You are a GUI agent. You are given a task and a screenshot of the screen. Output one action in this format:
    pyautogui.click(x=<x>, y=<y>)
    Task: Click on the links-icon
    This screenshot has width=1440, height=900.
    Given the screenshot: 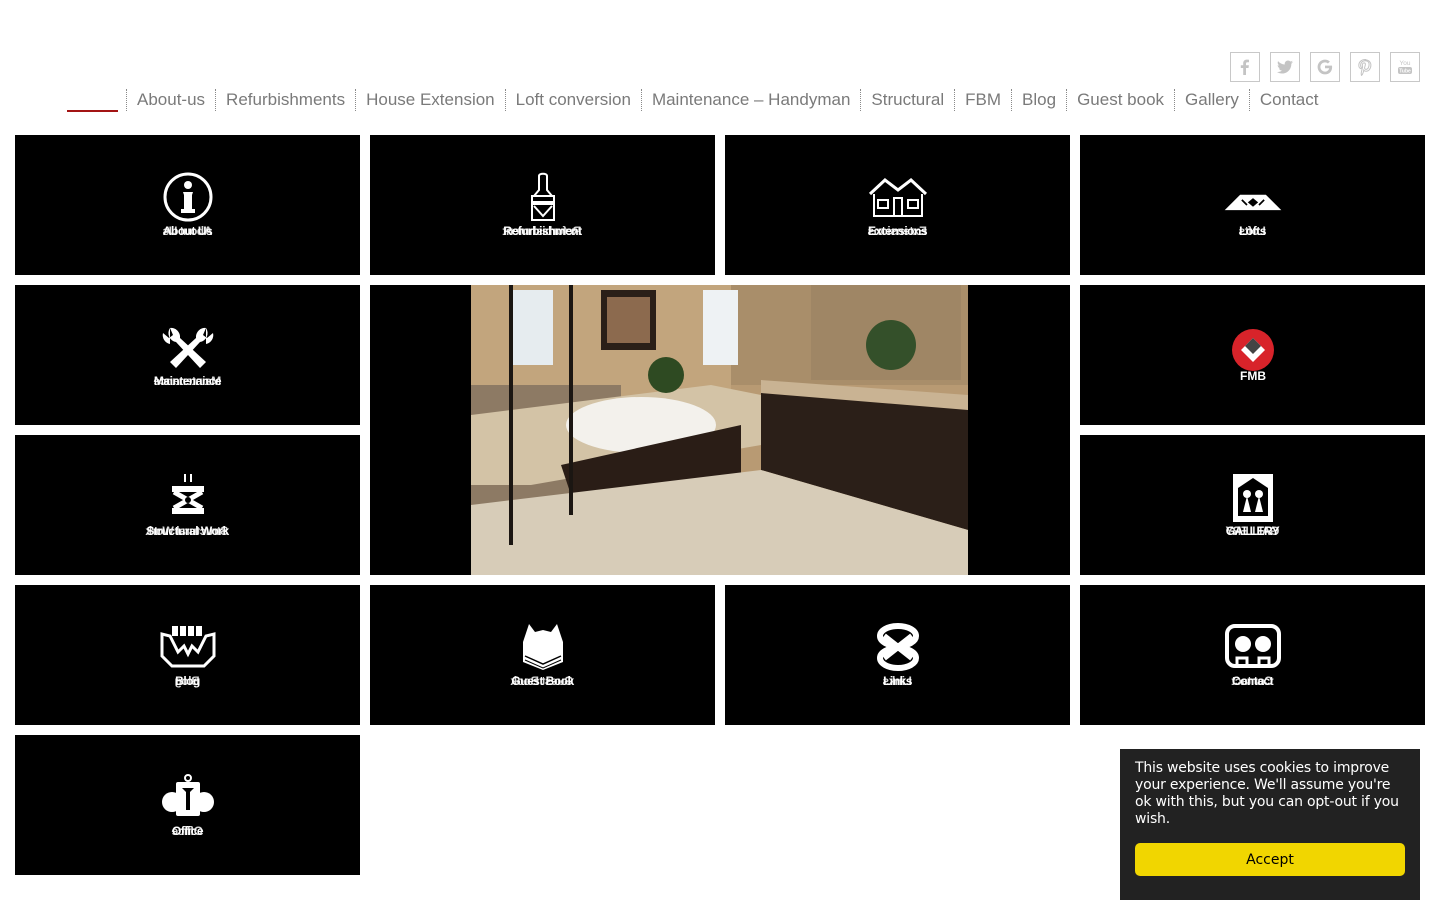 What is the action you would take?
    pyautogui.click(x=898, y=649)
    